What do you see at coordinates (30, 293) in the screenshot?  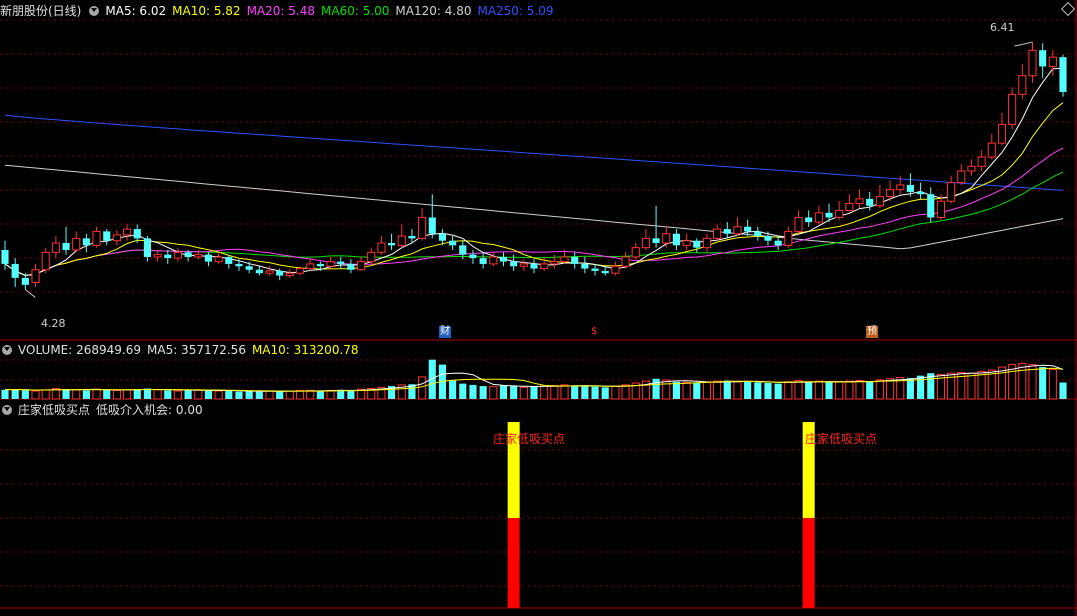 I see `low-marker-line` at bounding box center [30, 293].